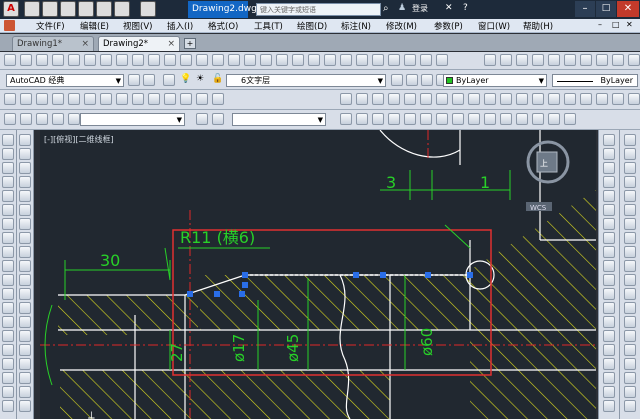 This screenshot has height=419, width=640. I want to click on close-button: ✕, so click(628, 9).